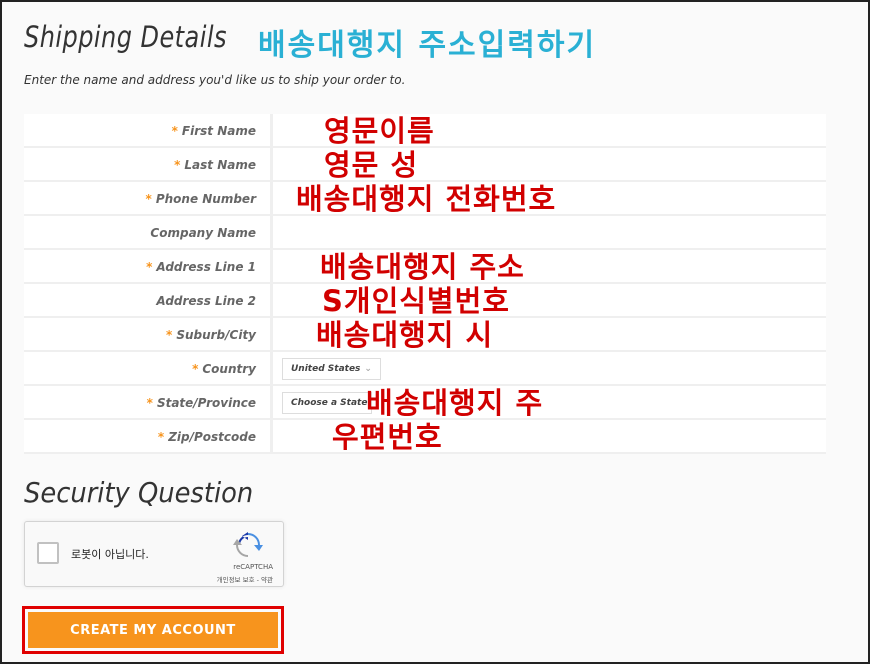 Image resolution: width=870 pixels, height=664 pixels. Describe the element at coordinates (331, 369) in the screenshot. I see `country-select: United States ⌄` at that location.